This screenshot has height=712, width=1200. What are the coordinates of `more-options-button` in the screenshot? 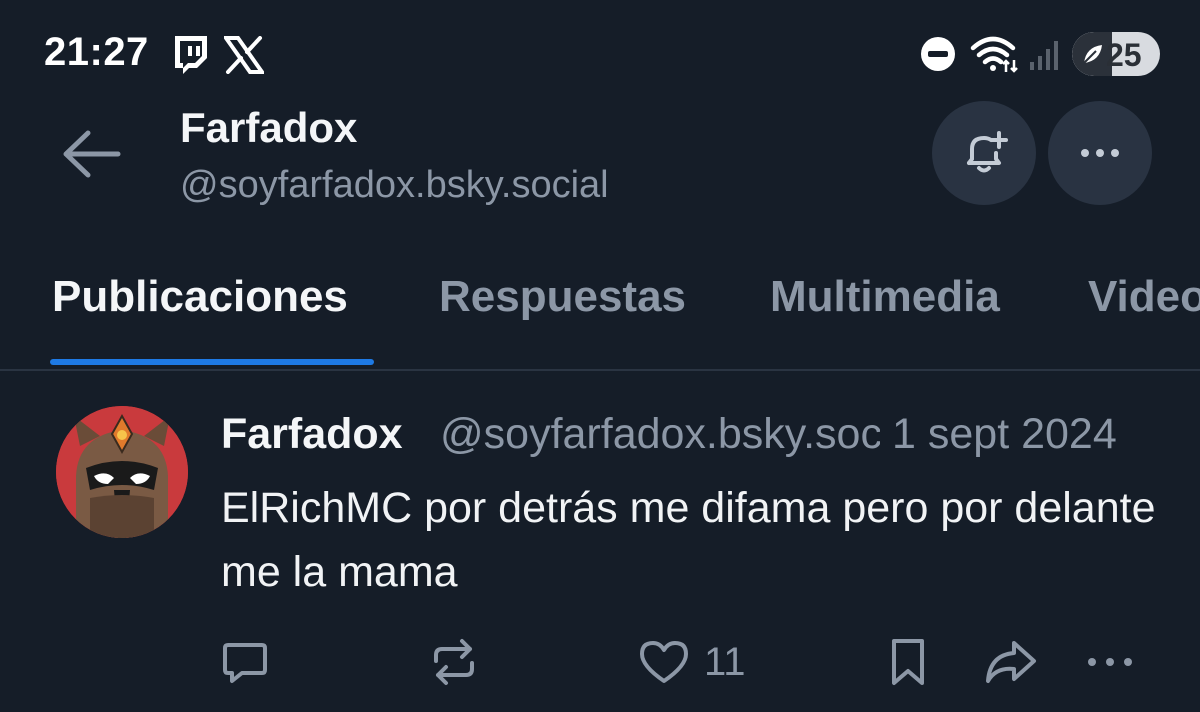 It's located at (1100, 153).